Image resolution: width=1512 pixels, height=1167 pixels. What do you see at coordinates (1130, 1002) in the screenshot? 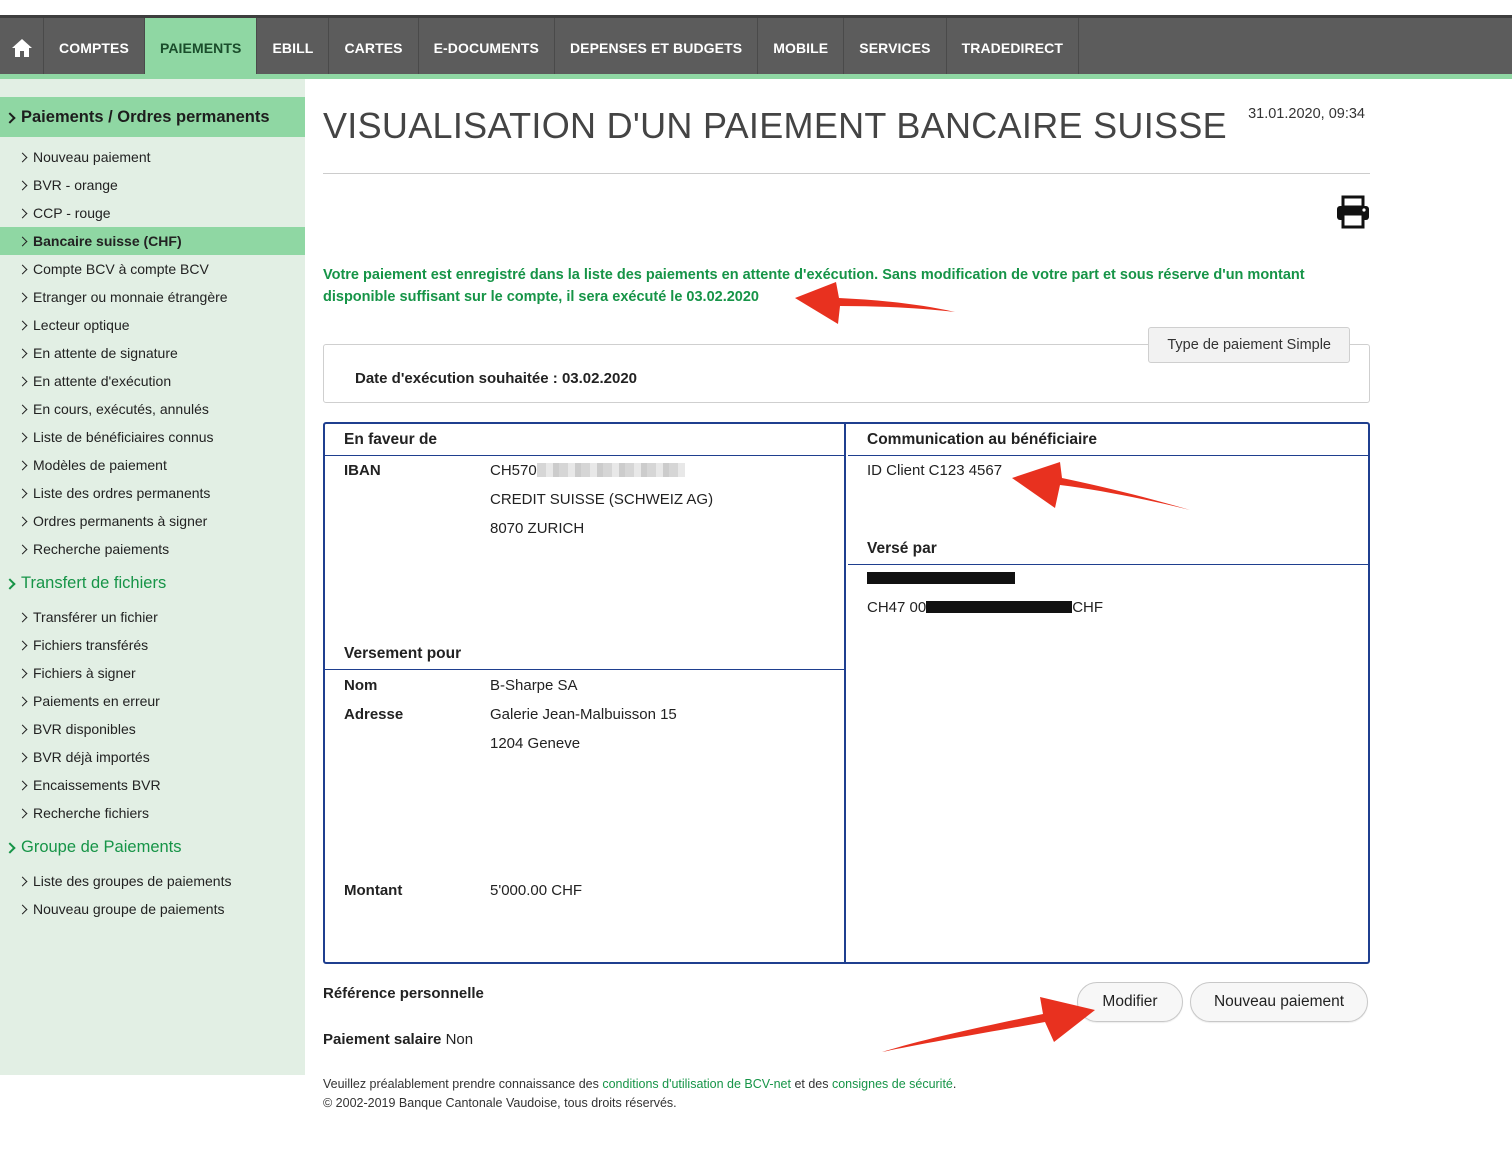
I see `modify-button: Modifier` at bounding box center [1130, 1002].